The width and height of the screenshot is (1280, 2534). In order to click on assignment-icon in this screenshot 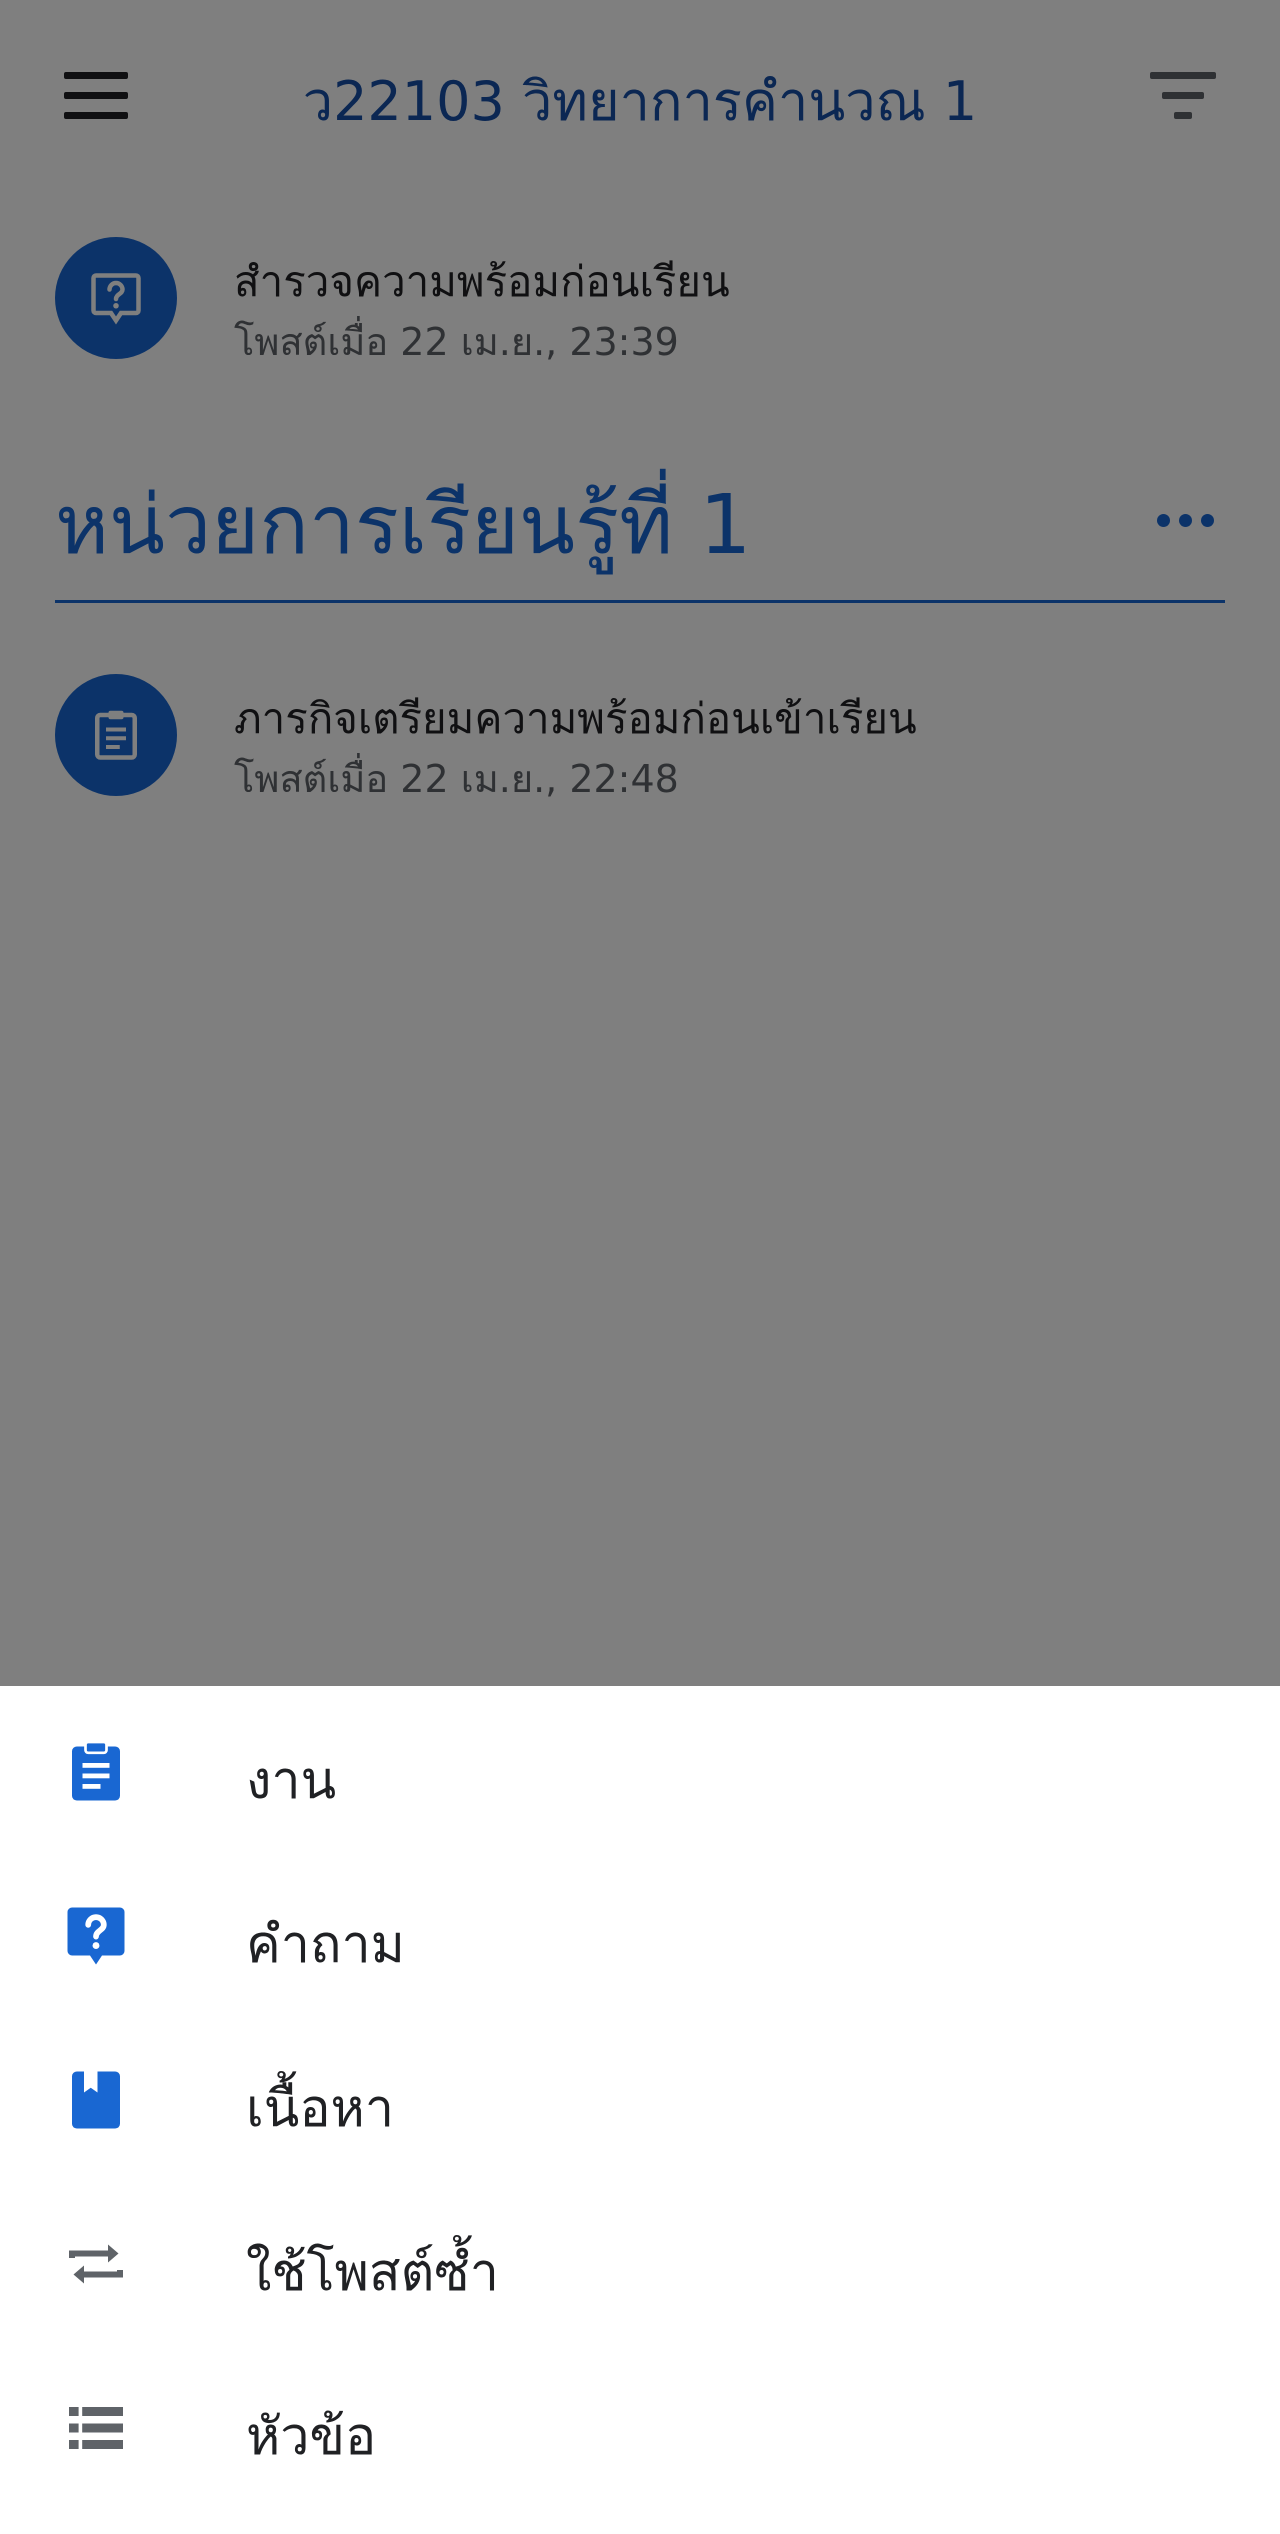, I will do `click(96, 1772)`.